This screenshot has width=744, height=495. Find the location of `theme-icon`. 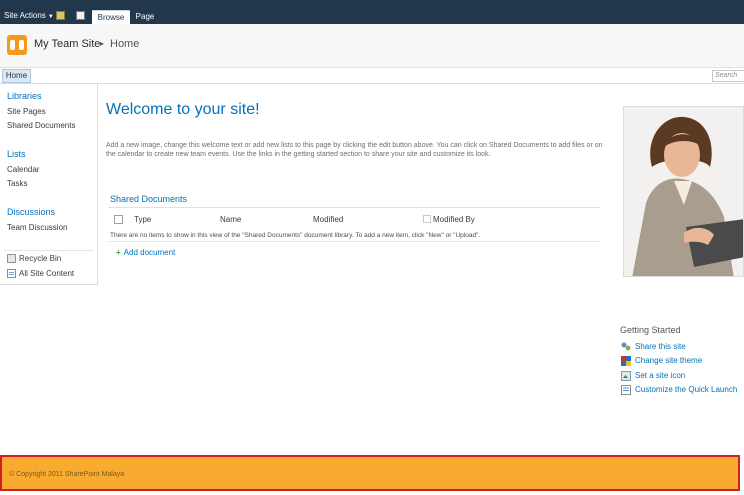

theme-icon is located at coordinates (626, 361).